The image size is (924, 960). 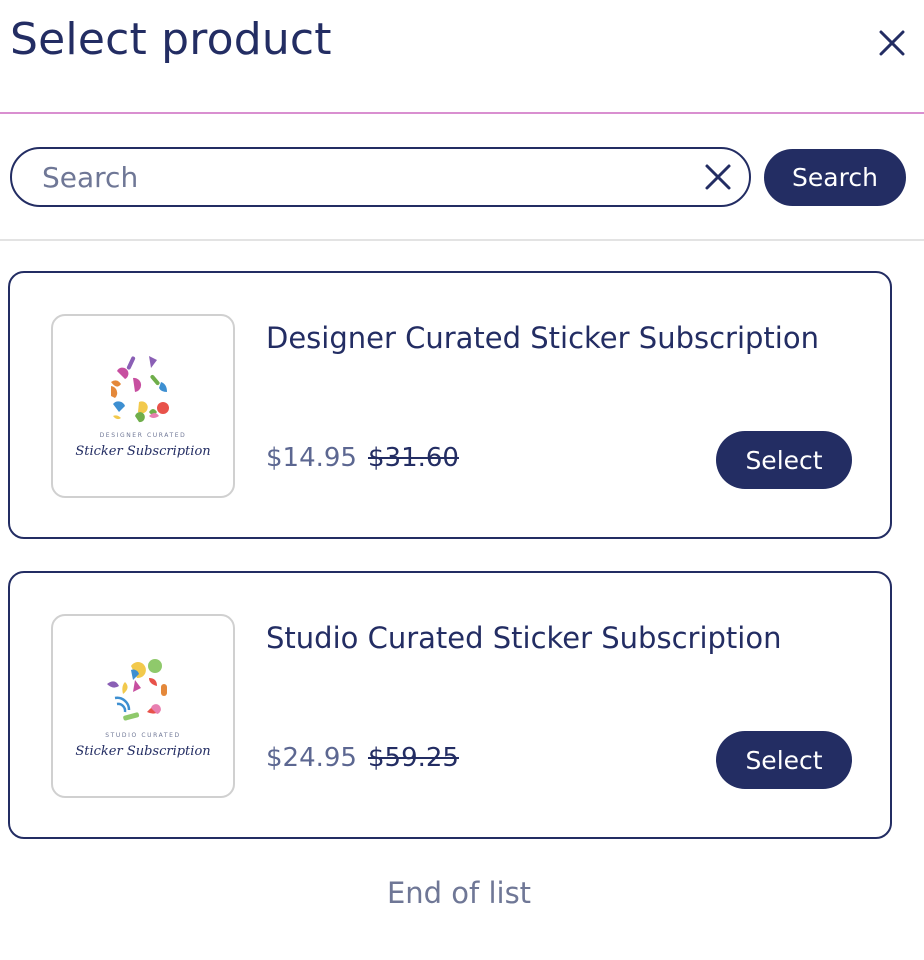 What do you see at coordinates (413, 458) in the screenshot?
I see `original-price: $31.60` at bounding box center [413, 458].